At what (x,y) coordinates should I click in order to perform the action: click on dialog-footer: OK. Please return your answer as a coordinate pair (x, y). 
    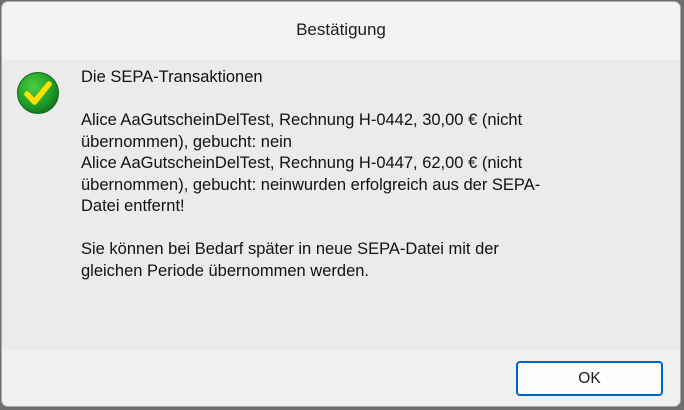
    Looking at the image, I should click on (341, 378).